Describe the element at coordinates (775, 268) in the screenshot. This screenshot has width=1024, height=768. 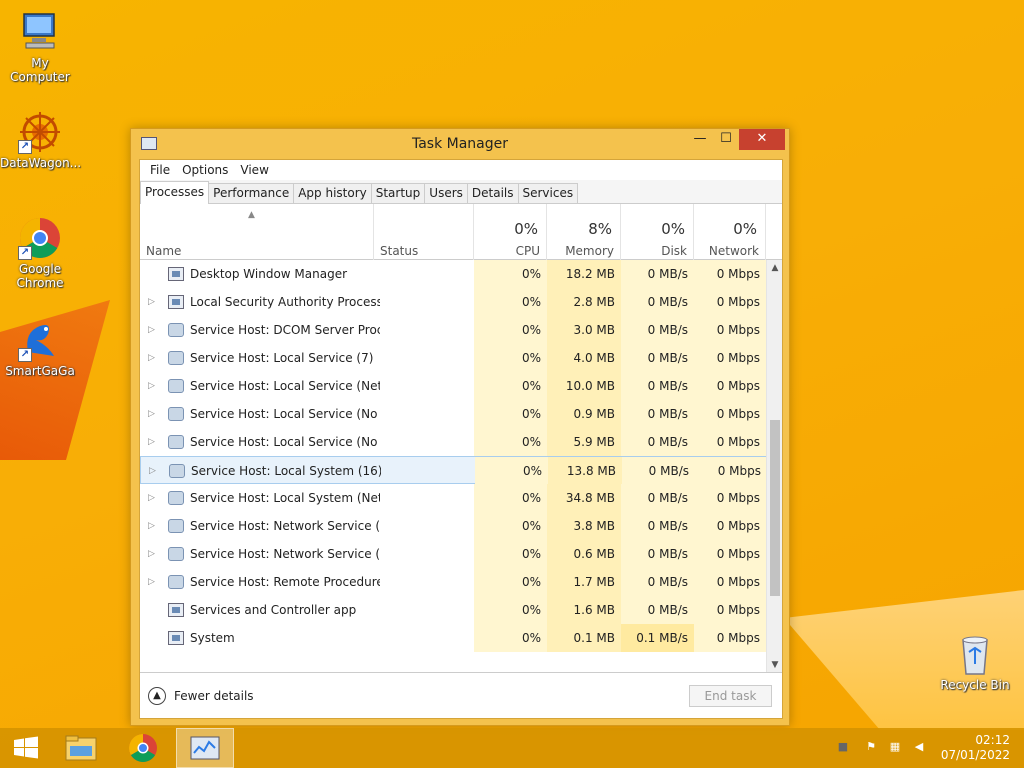
I see `scroll-up-icon: ▲` at that location.